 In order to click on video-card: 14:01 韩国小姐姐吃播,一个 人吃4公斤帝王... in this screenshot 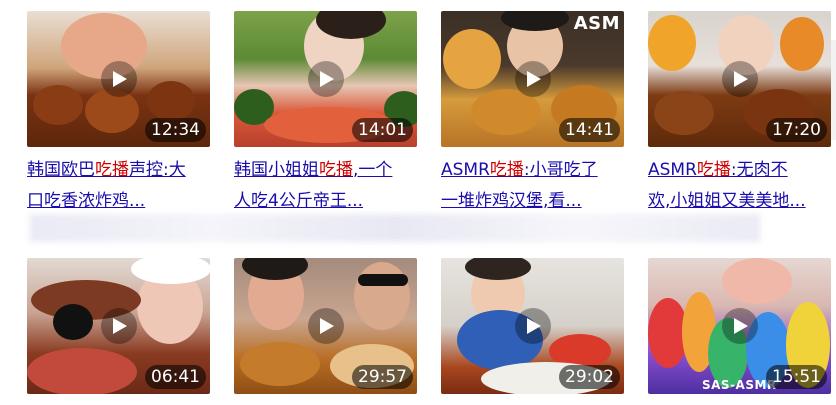, I will do `click(325, 114)`.